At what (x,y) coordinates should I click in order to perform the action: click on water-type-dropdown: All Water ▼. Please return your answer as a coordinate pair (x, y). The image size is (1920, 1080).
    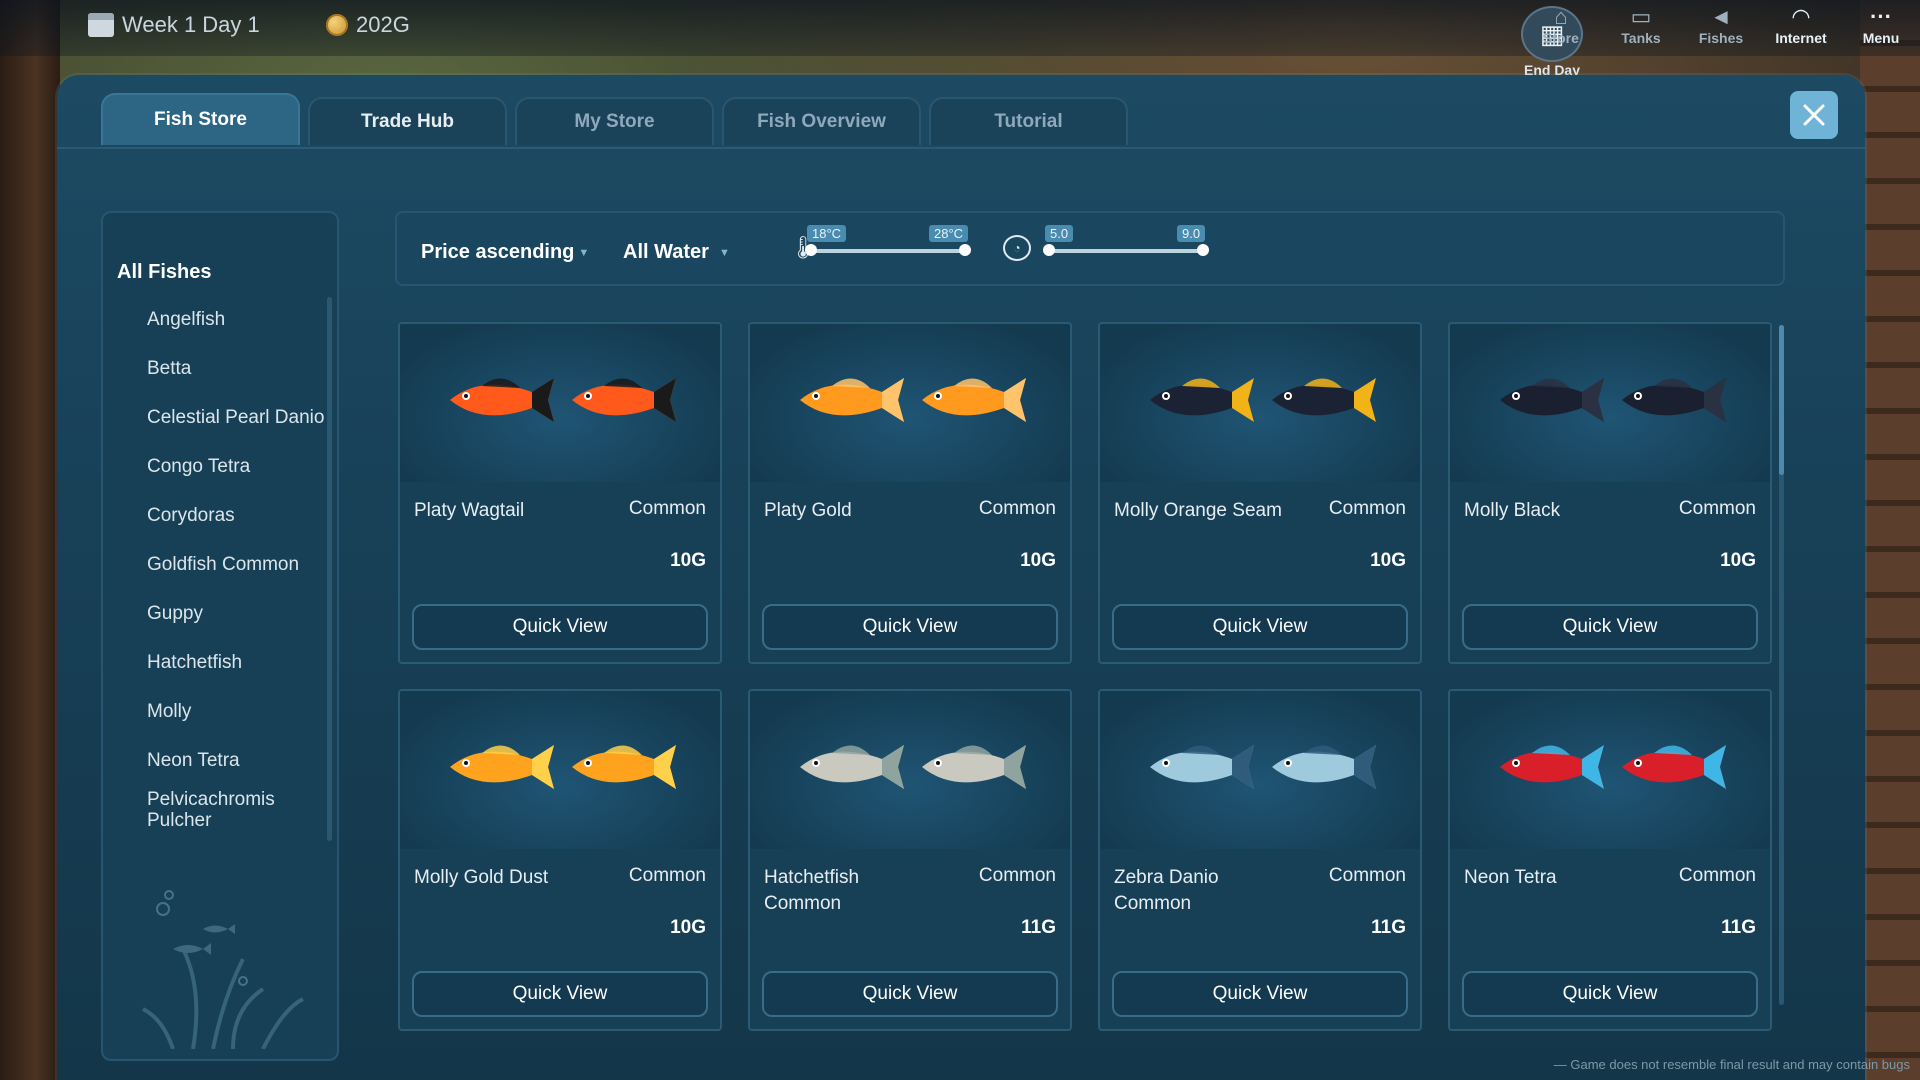
    Looking at the image, I should click on (676, 252).